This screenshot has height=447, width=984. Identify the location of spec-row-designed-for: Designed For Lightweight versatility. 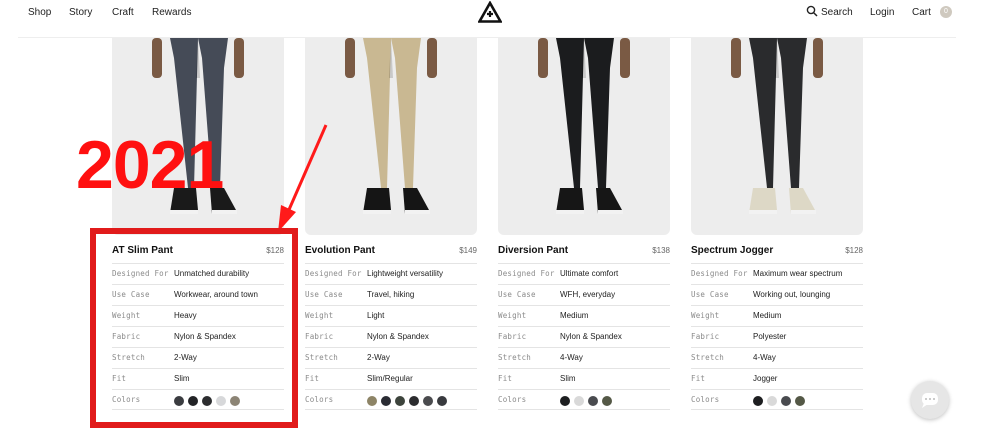
(391, 273).